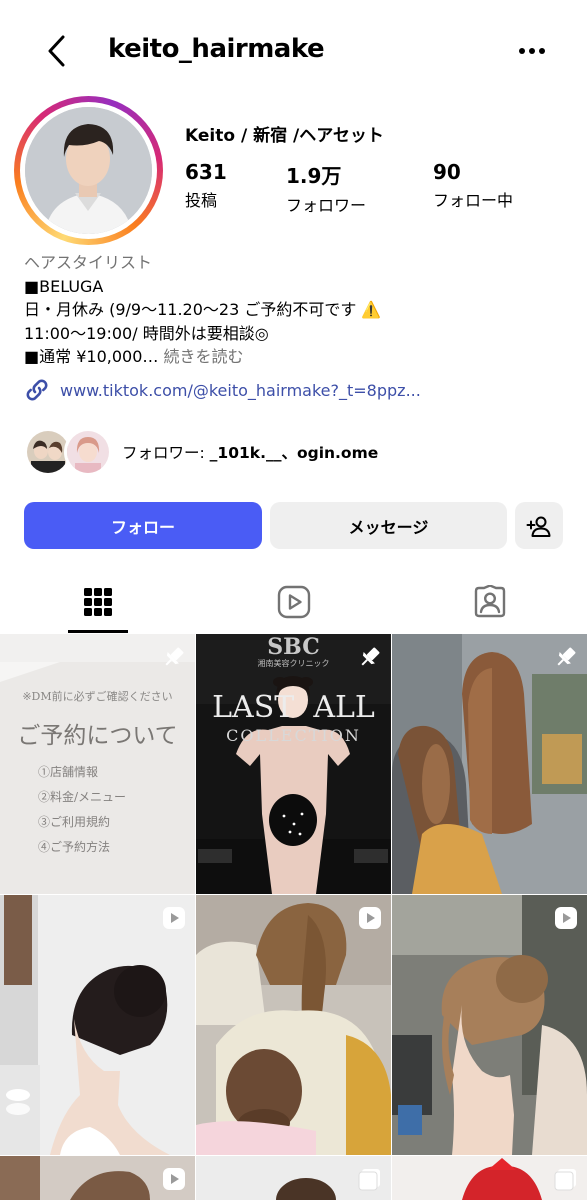  Describe the element at coordinates (68, 772) in the screenshot. I see `post-menu-item: ①店舗情報` at that location.